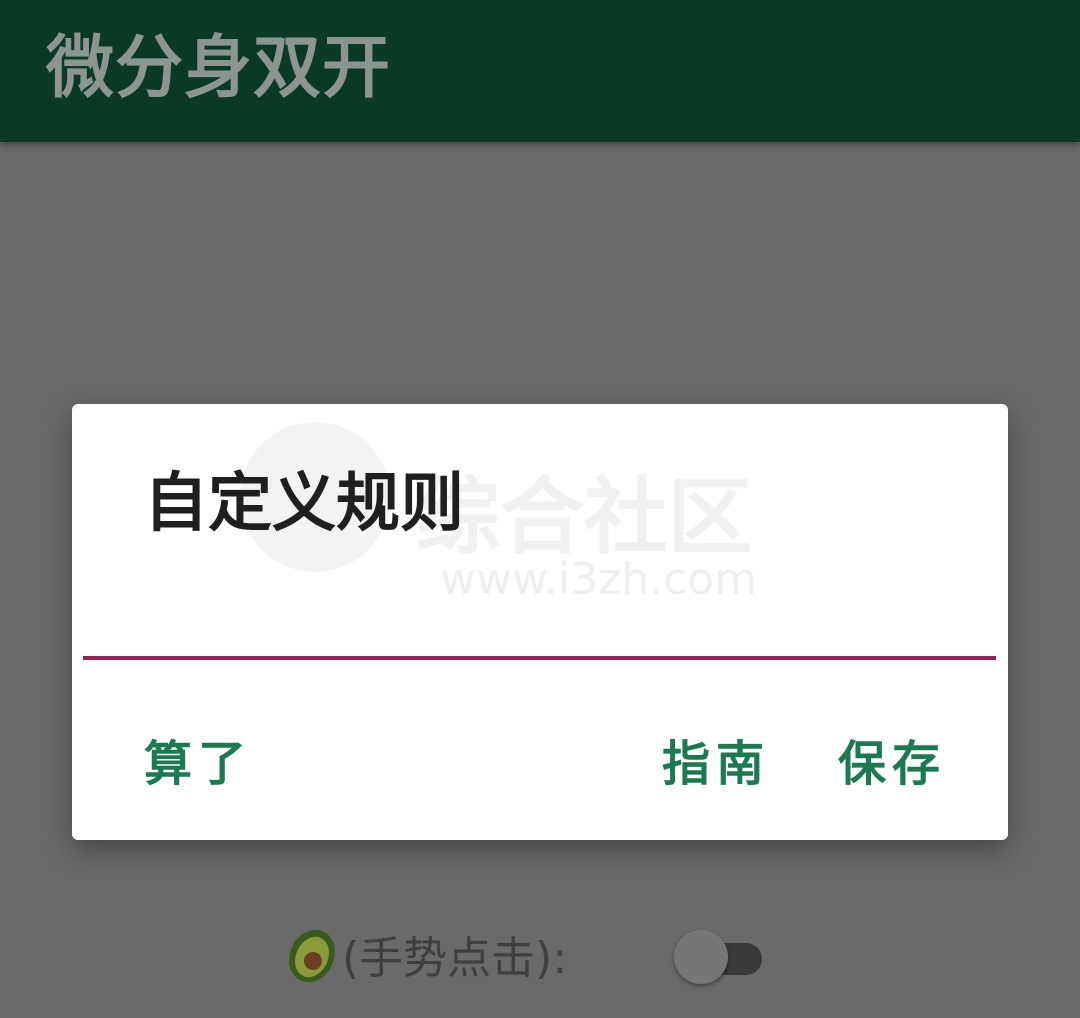 The width and height of the screenshot is (1080, 1018). I want to click on gesture-toggle, so click(720, 956).